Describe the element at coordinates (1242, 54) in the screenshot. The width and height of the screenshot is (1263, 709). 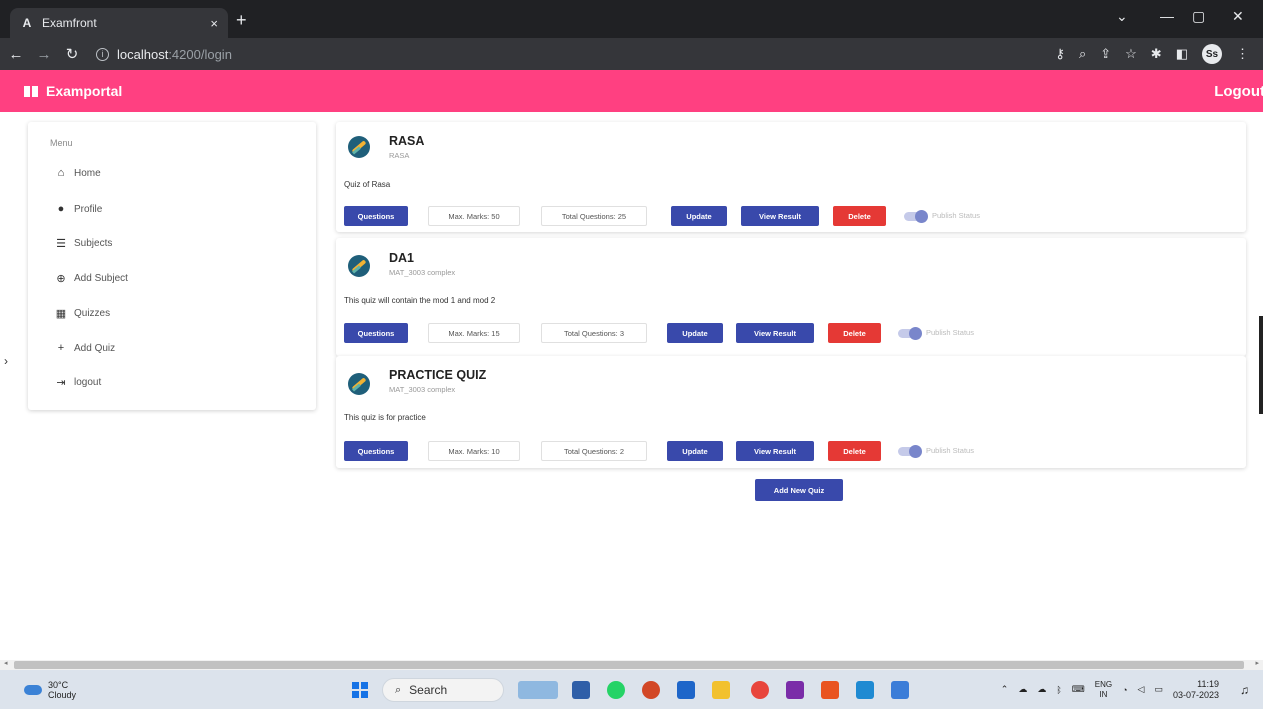
I see `menu-icon: ⋮` at that location.